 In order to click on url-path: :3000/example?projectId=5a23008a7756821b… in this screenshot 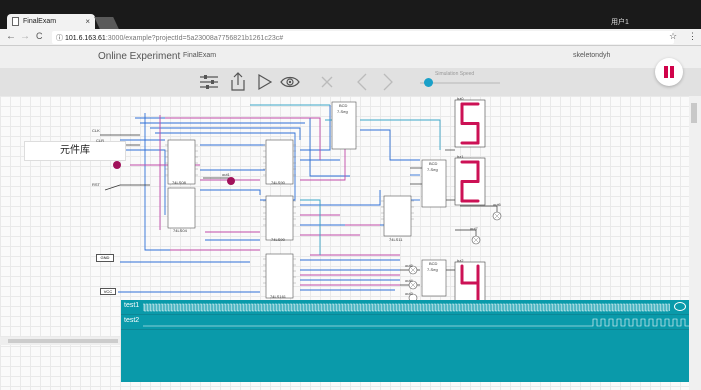, I will do `click(194, 38)`.